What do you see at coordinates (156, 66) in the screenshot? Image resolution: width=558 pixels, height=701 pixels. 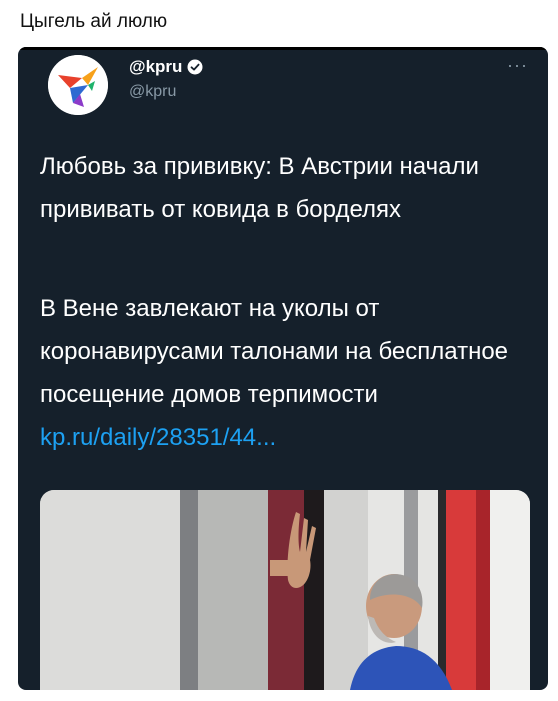 I see `display-name: @kpru` at bounding box center [156, 66].